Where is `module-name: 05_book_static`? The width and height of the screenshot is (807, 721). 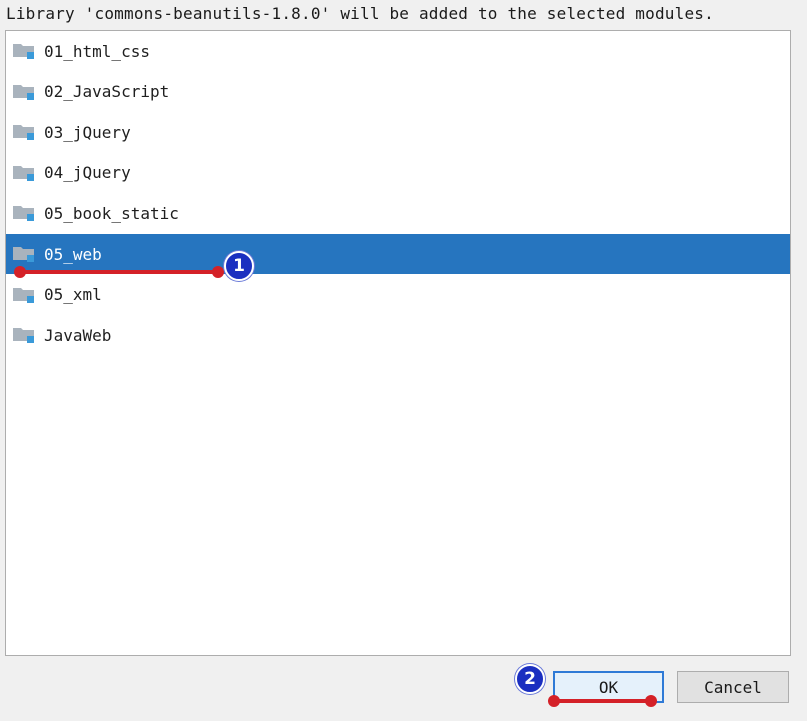
module-name: 05_book_static is located at coordinates (111, 213).